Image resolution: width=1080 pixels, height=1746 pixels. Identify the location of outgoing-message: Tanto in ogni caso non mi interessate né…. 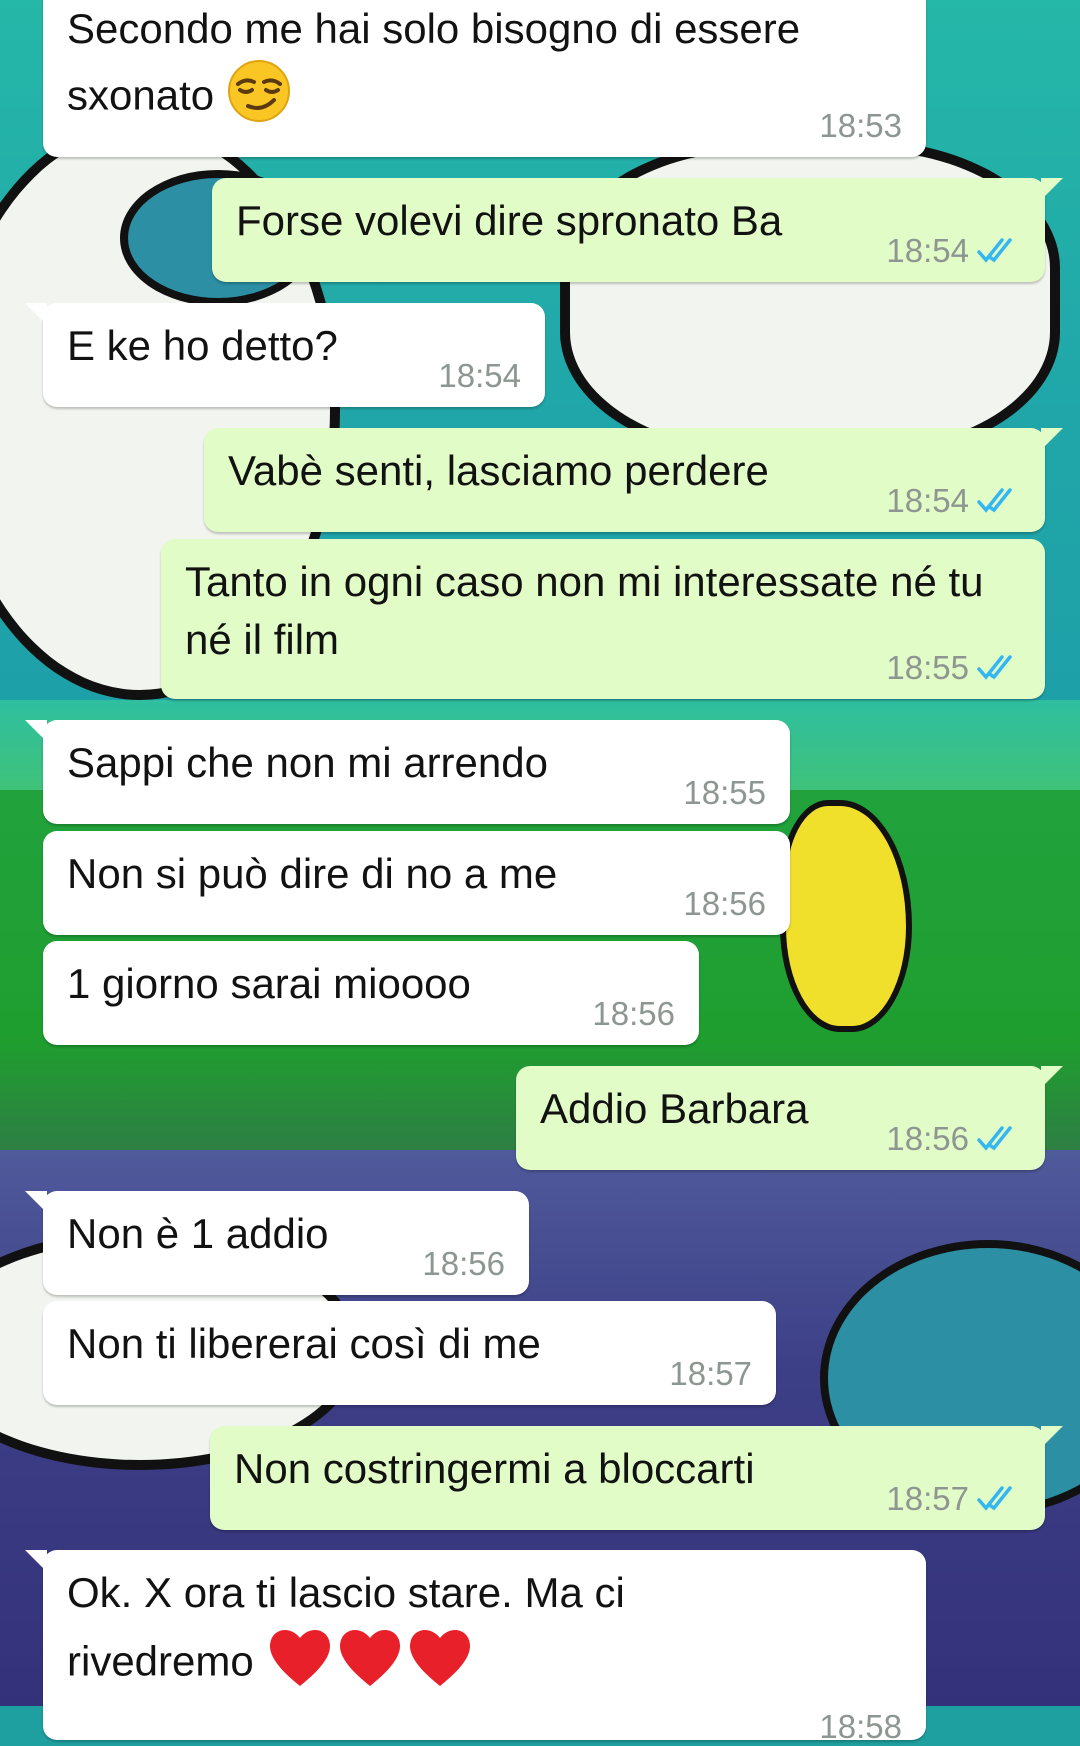
(603, 619).